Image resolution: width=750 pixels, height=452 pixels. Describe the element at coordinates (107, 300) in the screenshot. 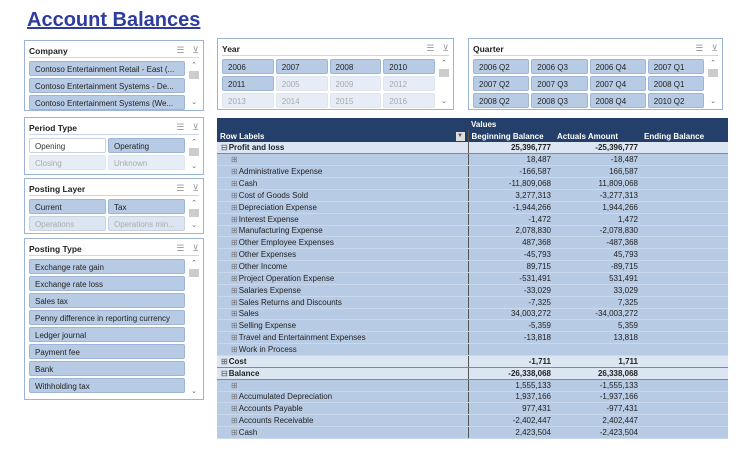

I see `slicer-item: Sales tax` at that location.